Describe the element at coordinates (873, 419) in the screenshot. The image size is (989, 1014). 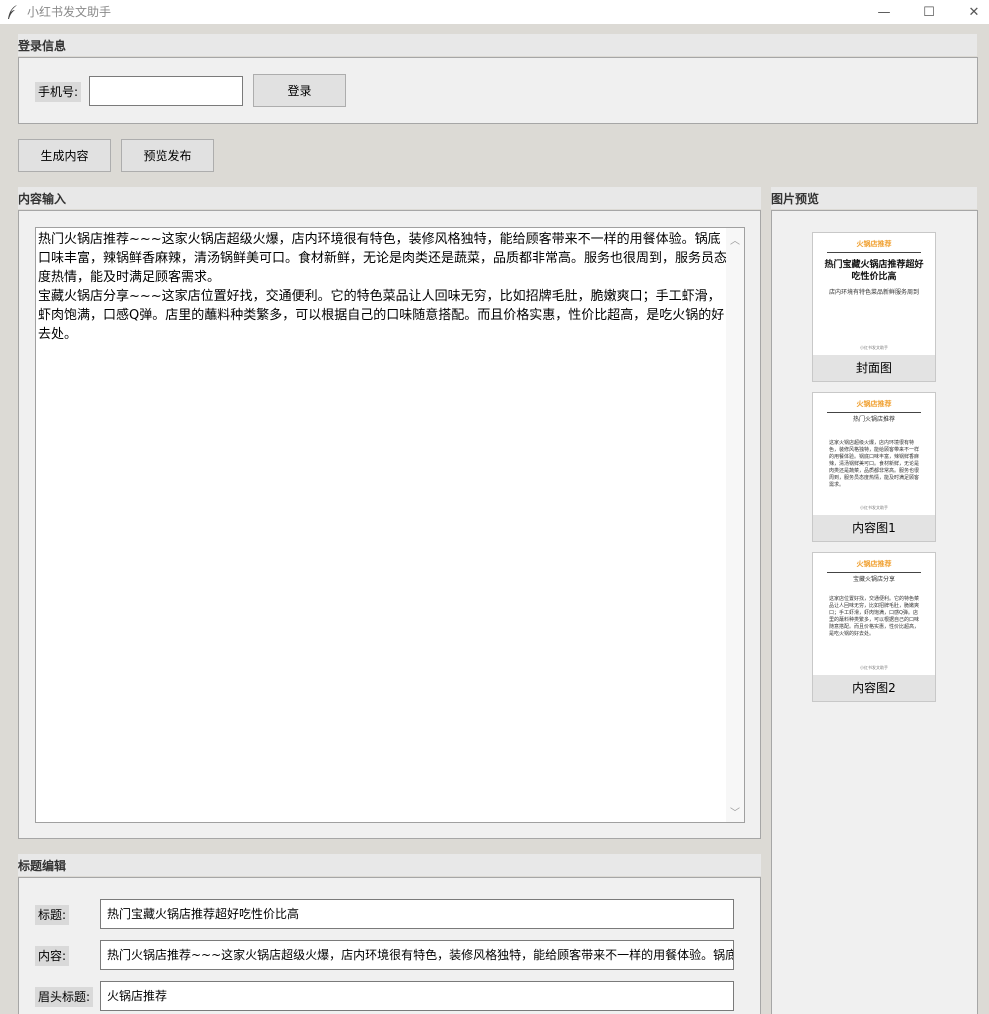
I see `content-image-1-title: 热门火锅店推荐` at that location.